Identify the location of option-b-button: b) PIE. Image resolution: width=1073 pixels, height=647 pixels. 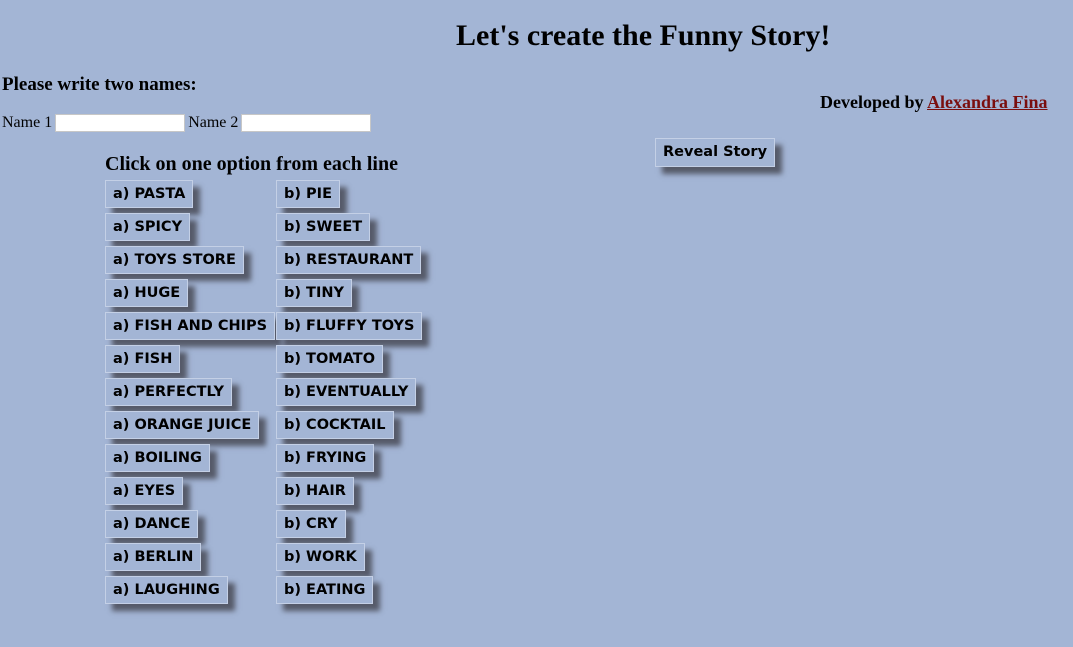
(308, 194).